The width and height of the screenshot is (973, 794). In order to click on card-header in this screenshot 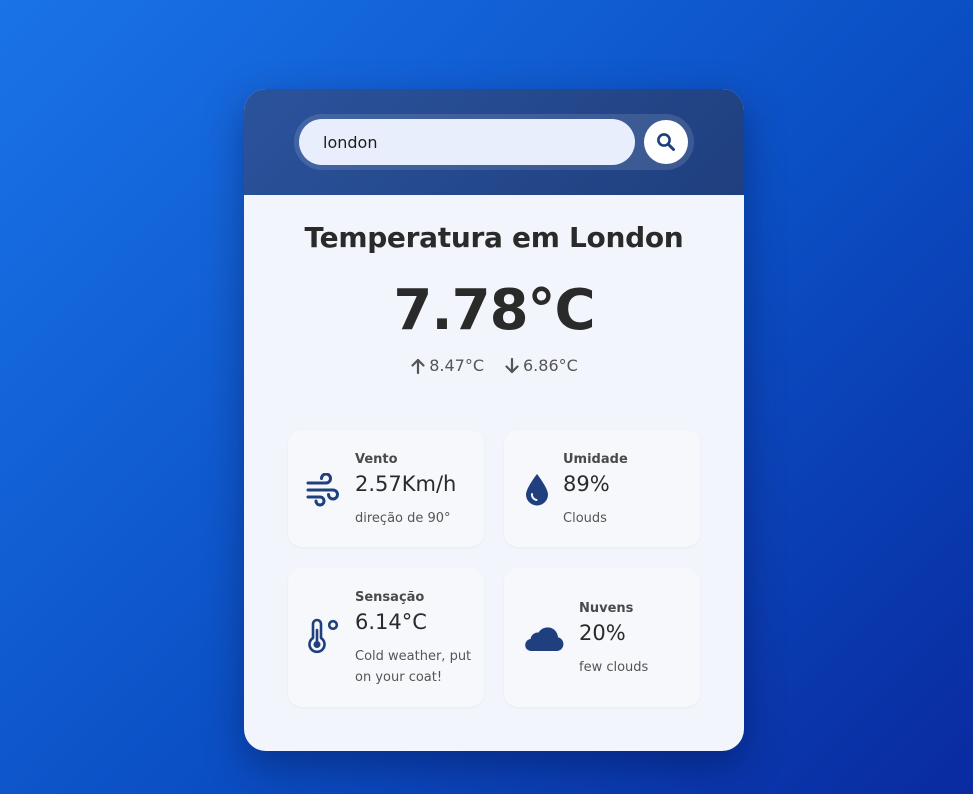, I will do `click(494, 142)`.